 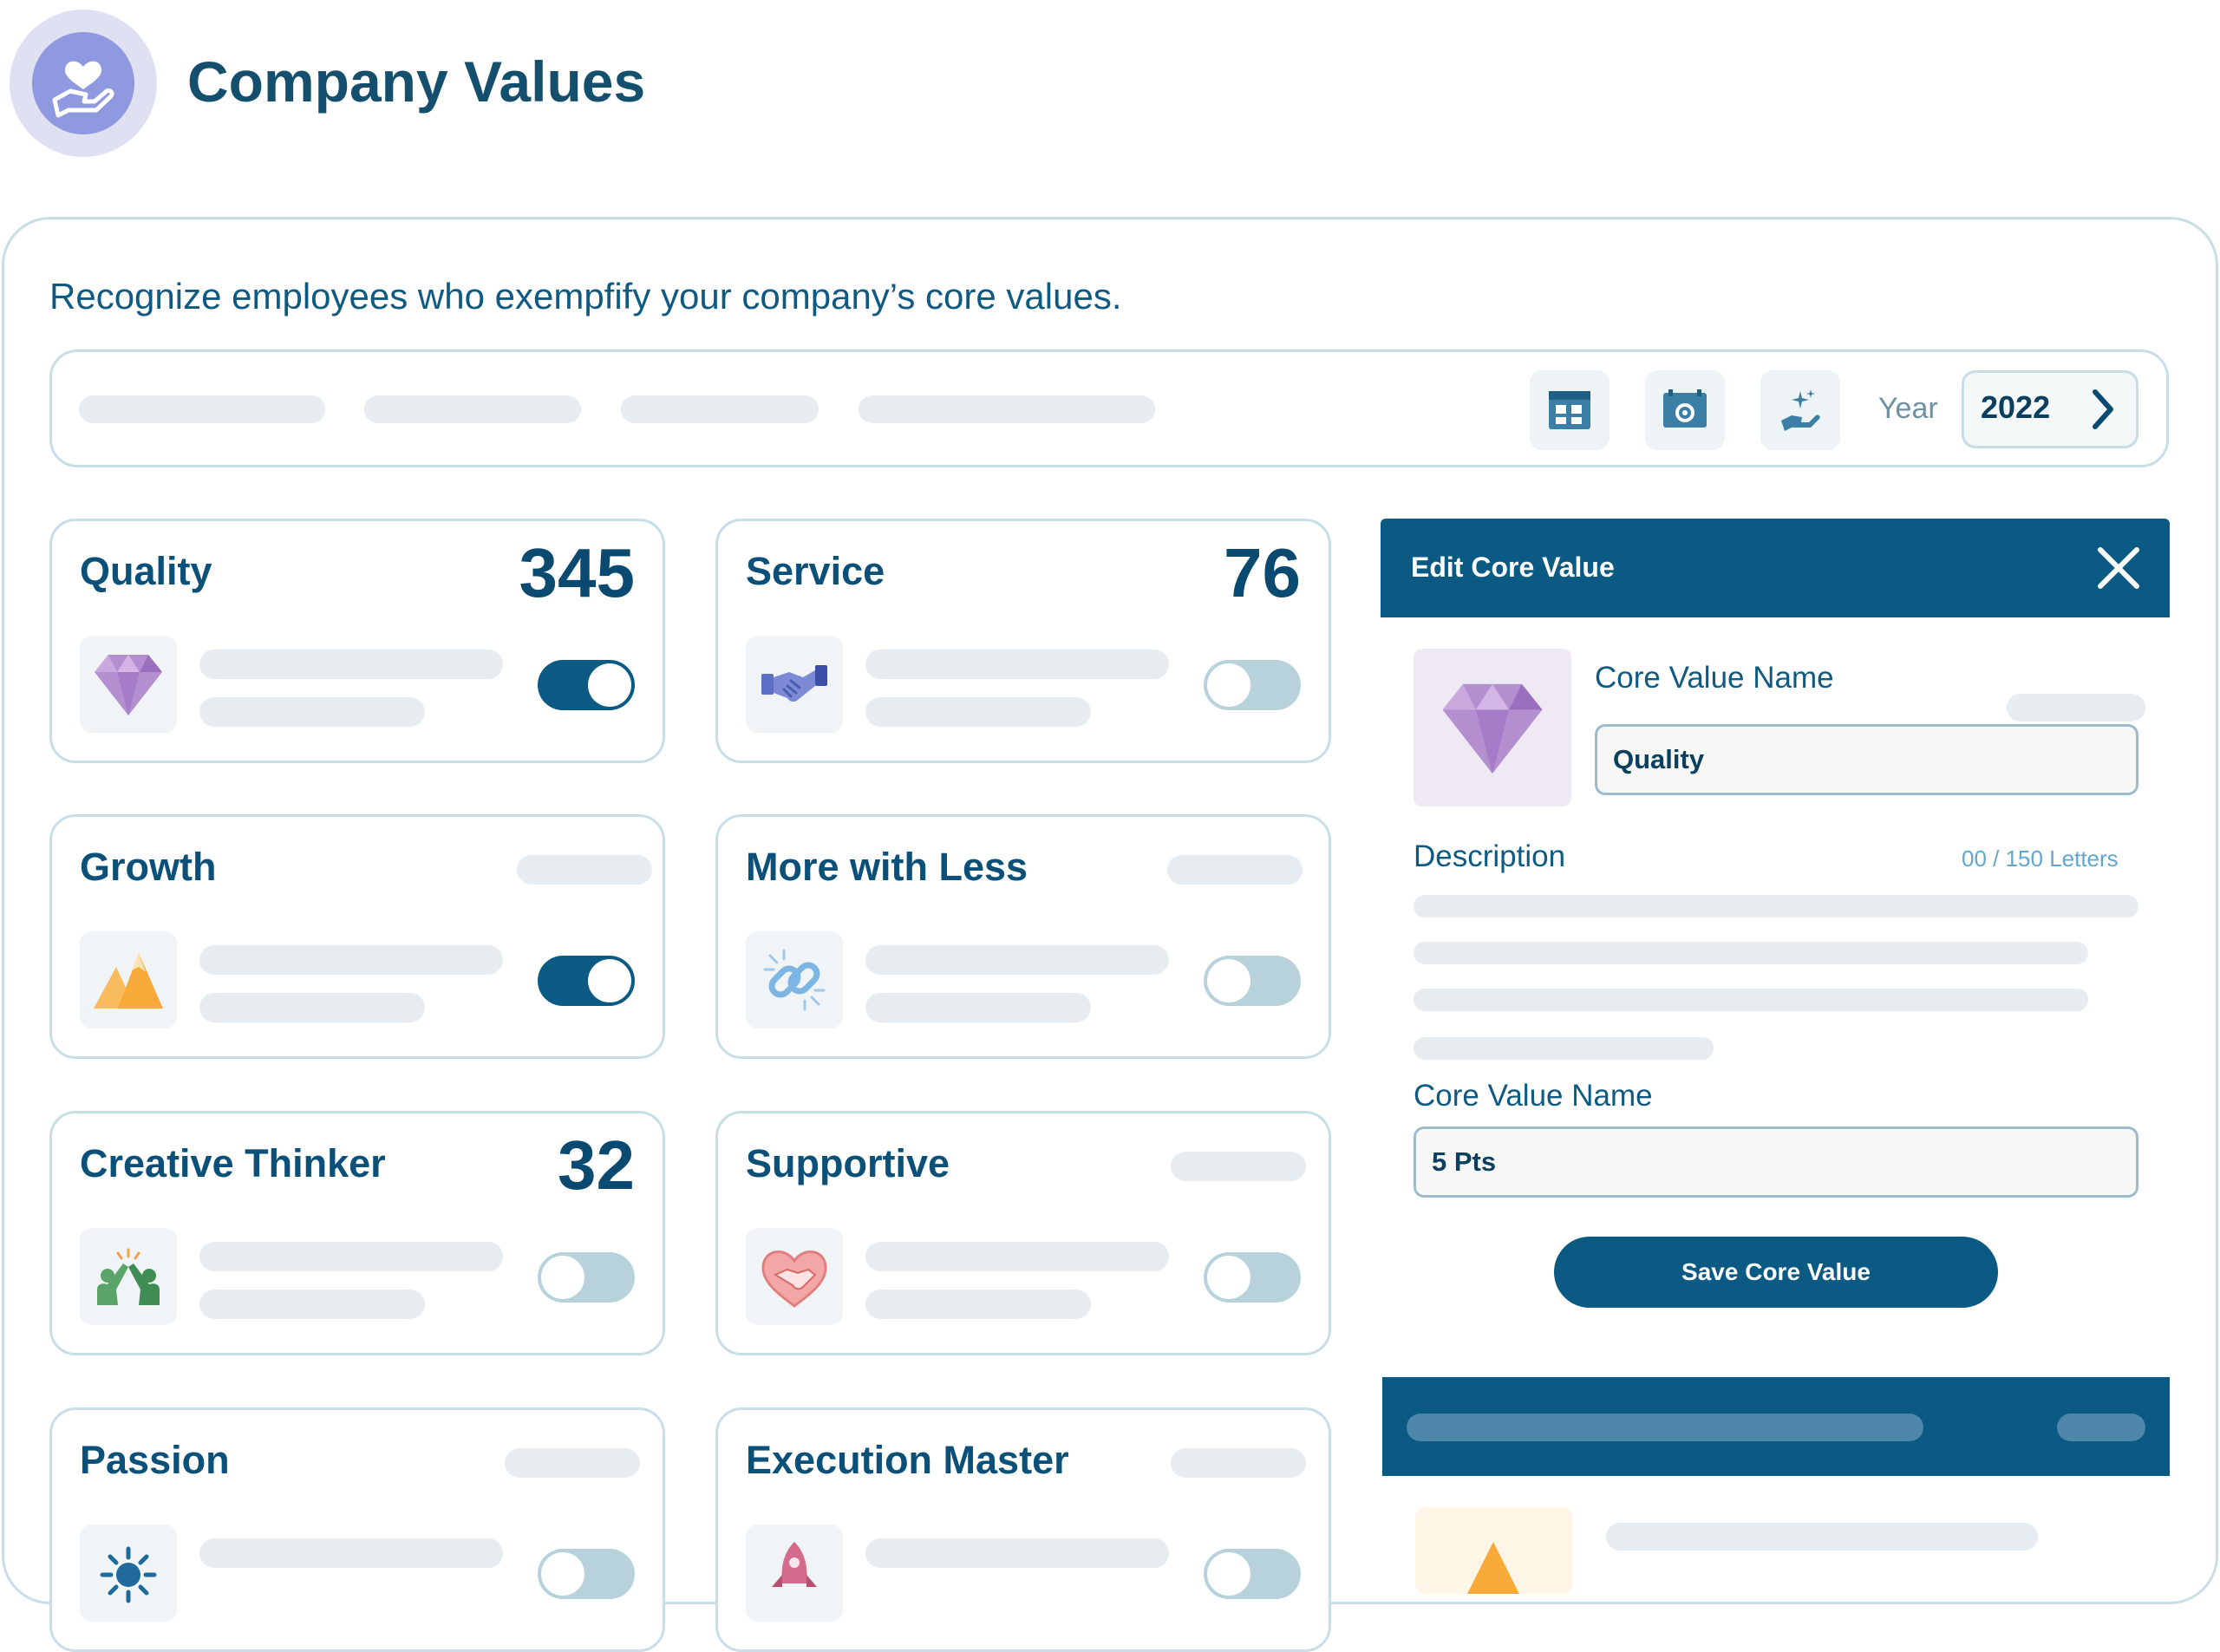 I want to click on value-card-quality: Quality 345, so click(x=357, y=641).